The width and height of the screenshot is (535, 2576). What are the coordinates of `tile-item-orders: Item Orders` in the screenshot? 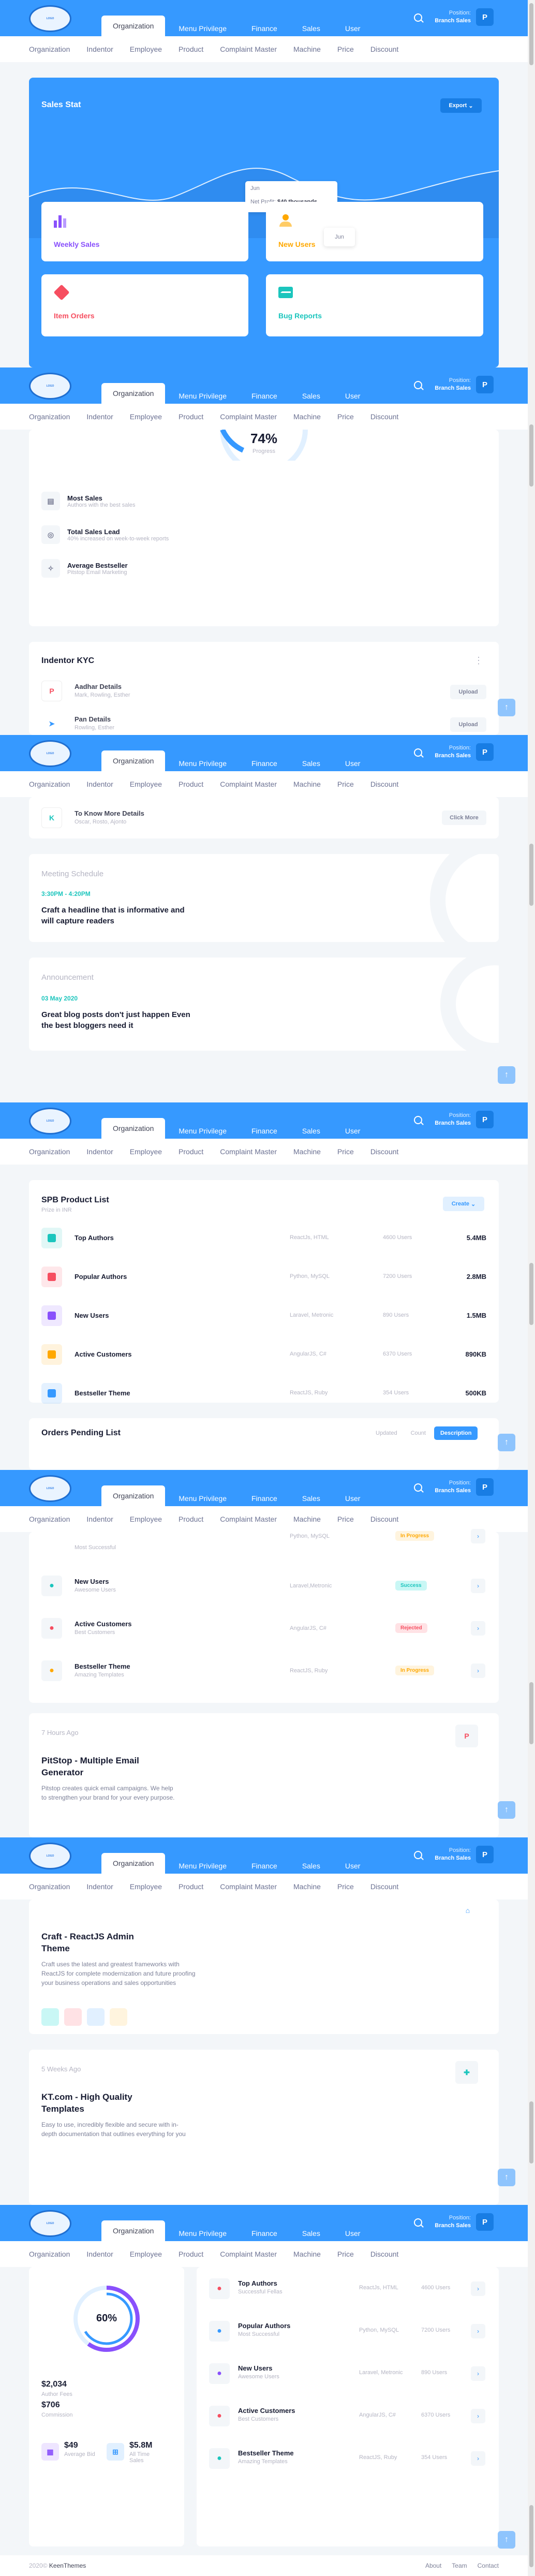 It's located at (145, 305).